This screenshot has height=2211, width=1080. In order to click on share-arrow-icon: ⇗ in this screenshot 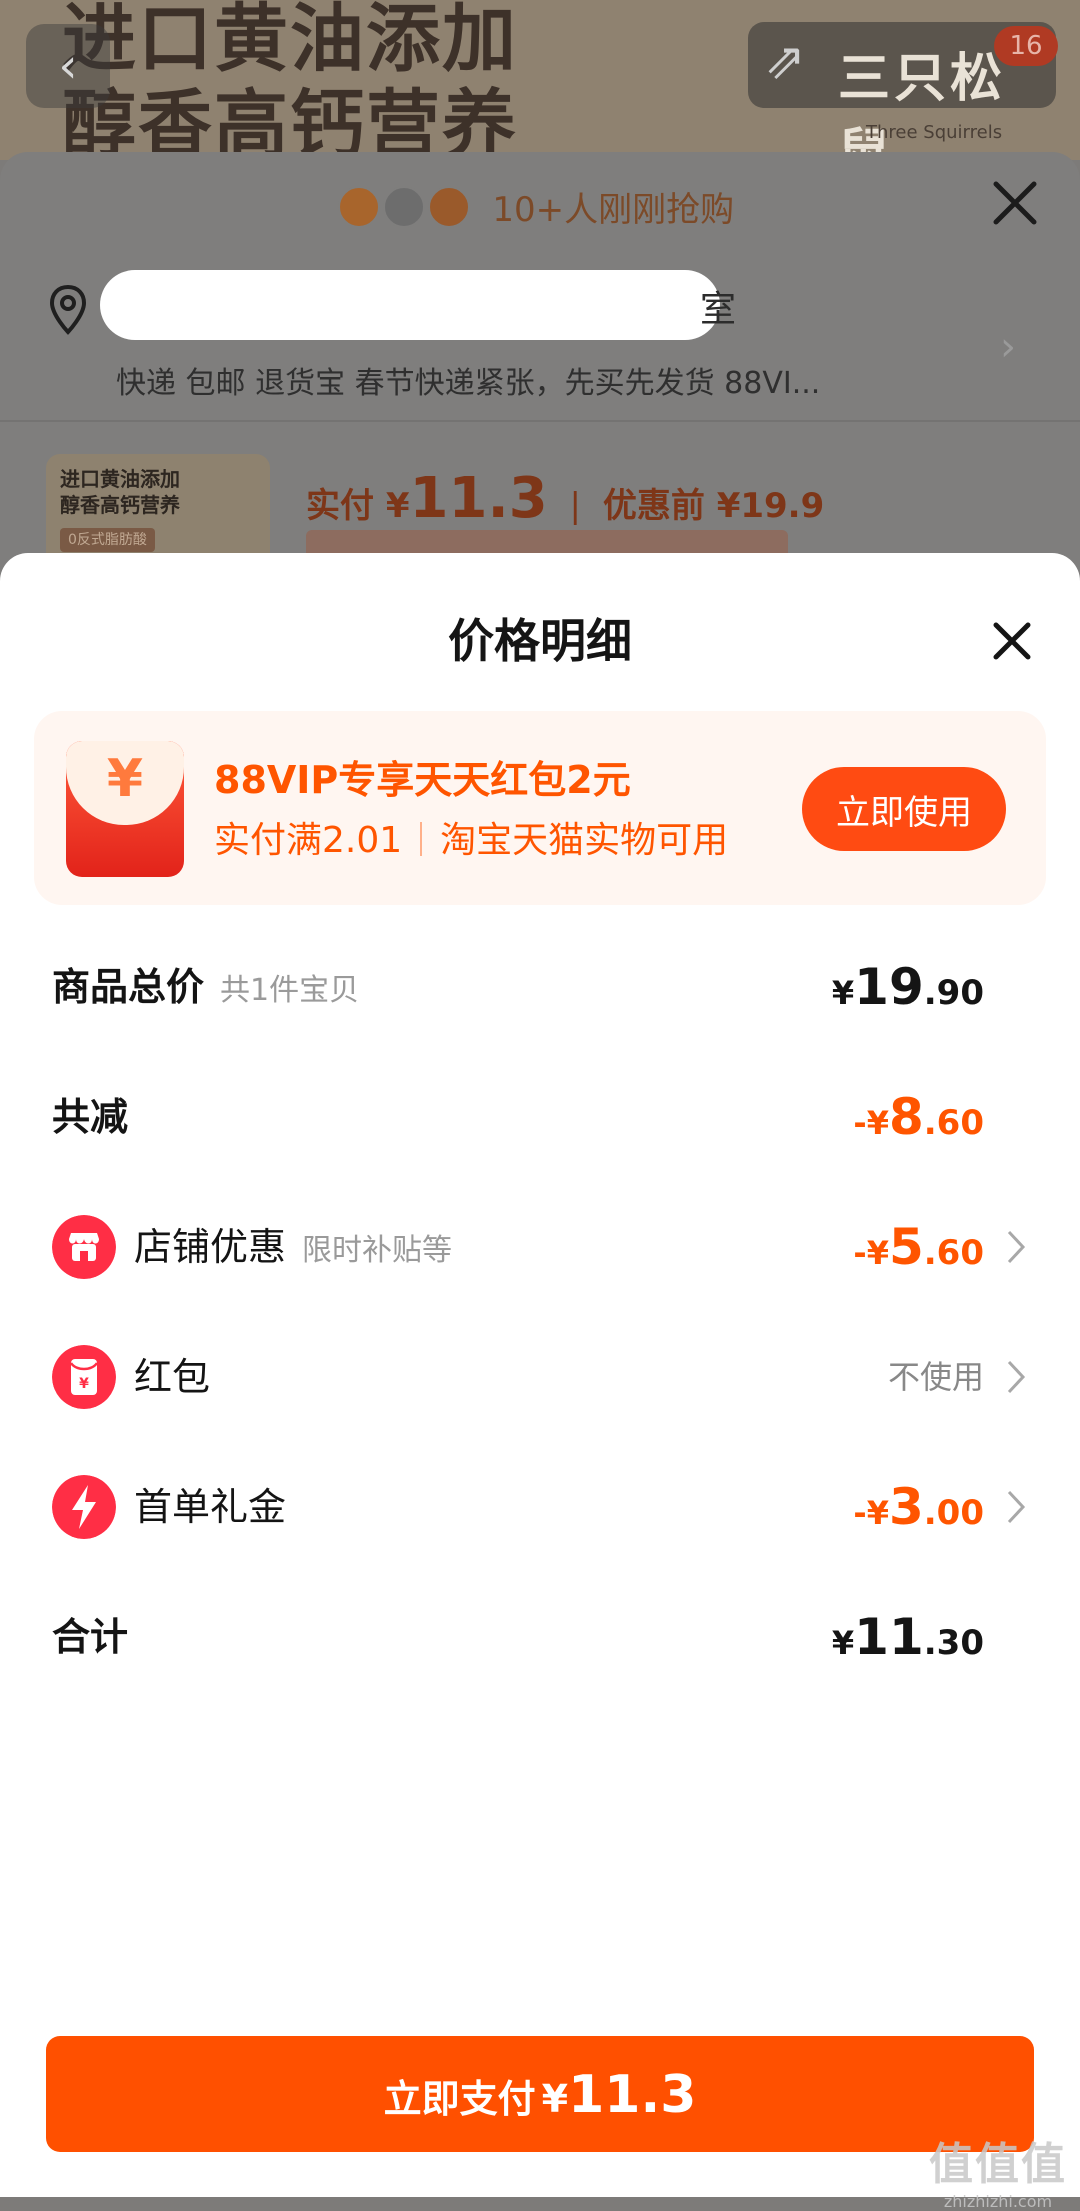, I will do `click(785, 61)`.